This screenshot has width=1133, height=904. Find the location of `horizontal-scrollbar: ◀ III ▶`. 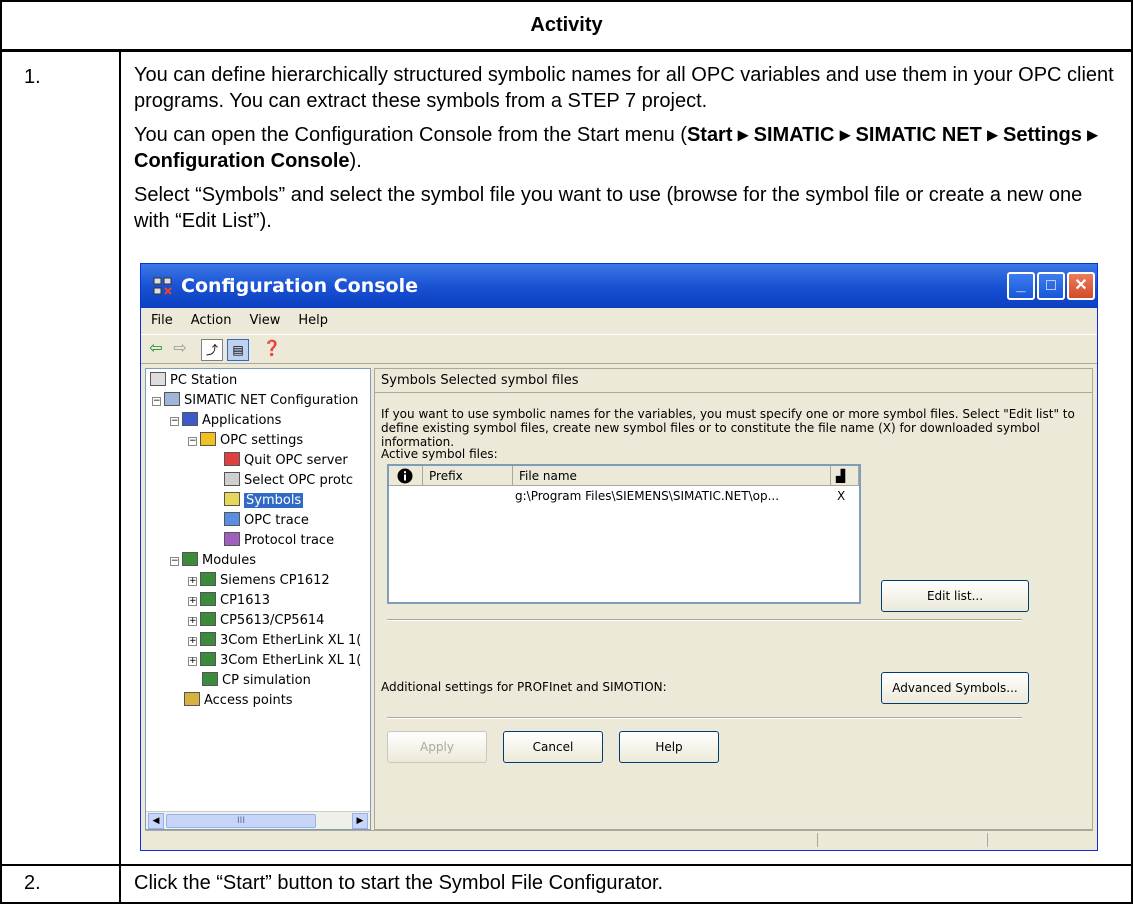

horizontal-scrollbar: ◀ III ▶ is located at coordinates (258, 820).